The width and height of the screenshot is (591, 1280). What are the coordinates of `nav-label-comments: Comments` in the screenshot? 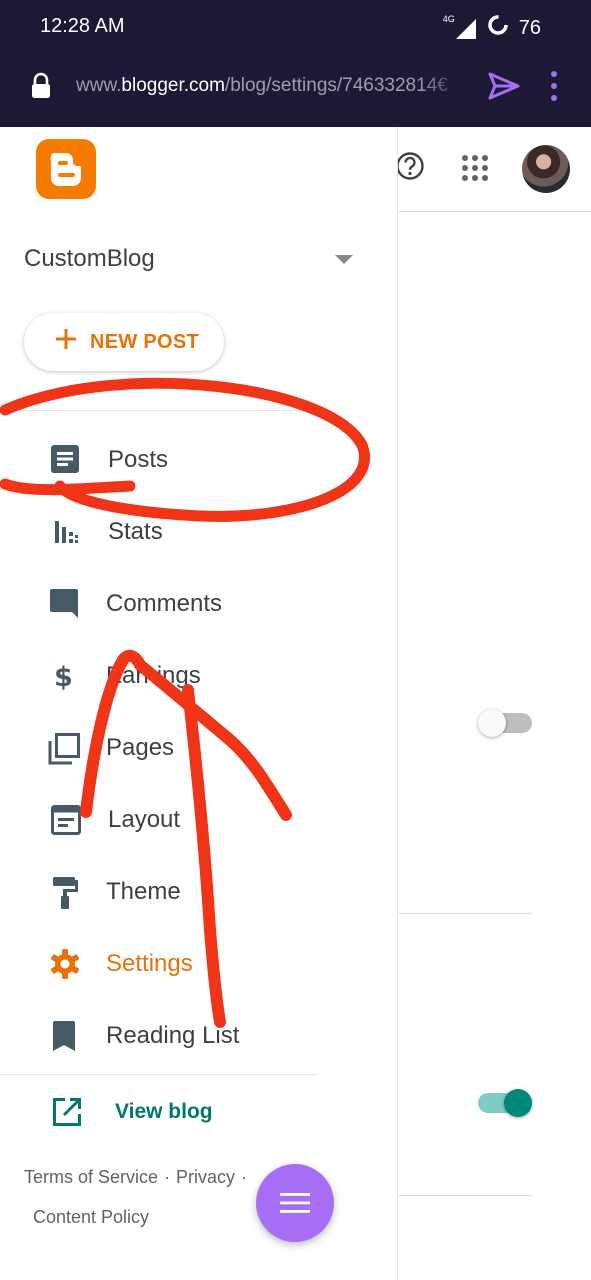 It's located at (164, 603).